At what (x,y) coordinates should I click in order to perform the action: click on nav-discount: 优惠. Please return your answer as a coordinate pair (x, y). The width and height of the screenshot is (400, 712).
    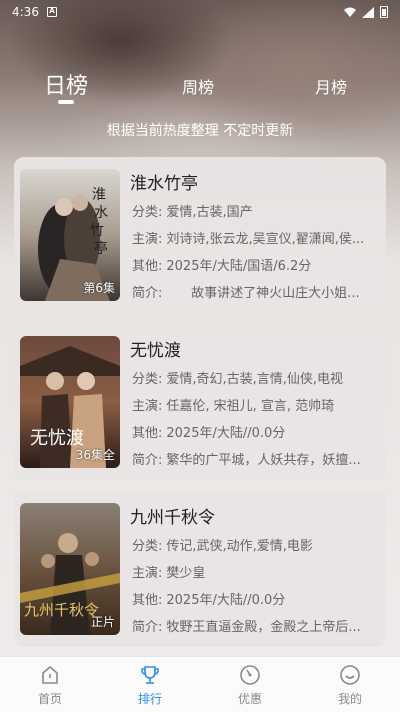
    Looking at the image, I should click on (250, 685).